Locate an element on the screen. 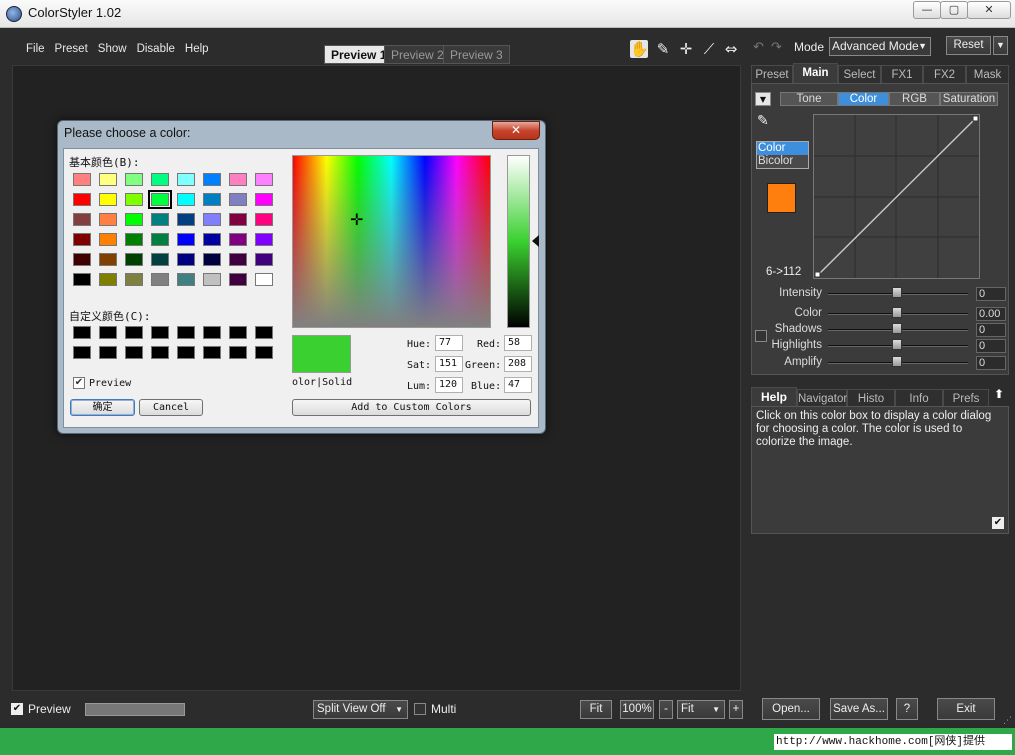 This screenshot has width=1015, height=755. slider-color-value: 0.00 is located at coordinates (991, 314).